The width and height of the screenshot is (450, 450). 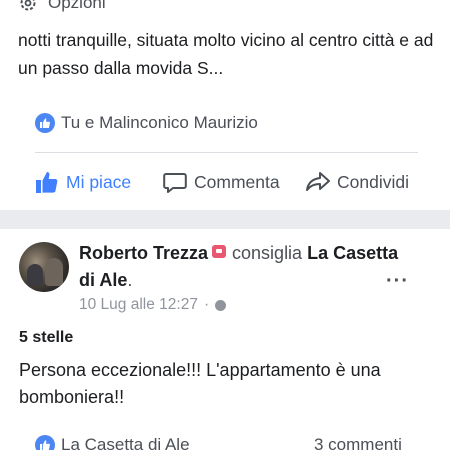 I want to click on thumbs-up-icon, so click(x=47, y=182).